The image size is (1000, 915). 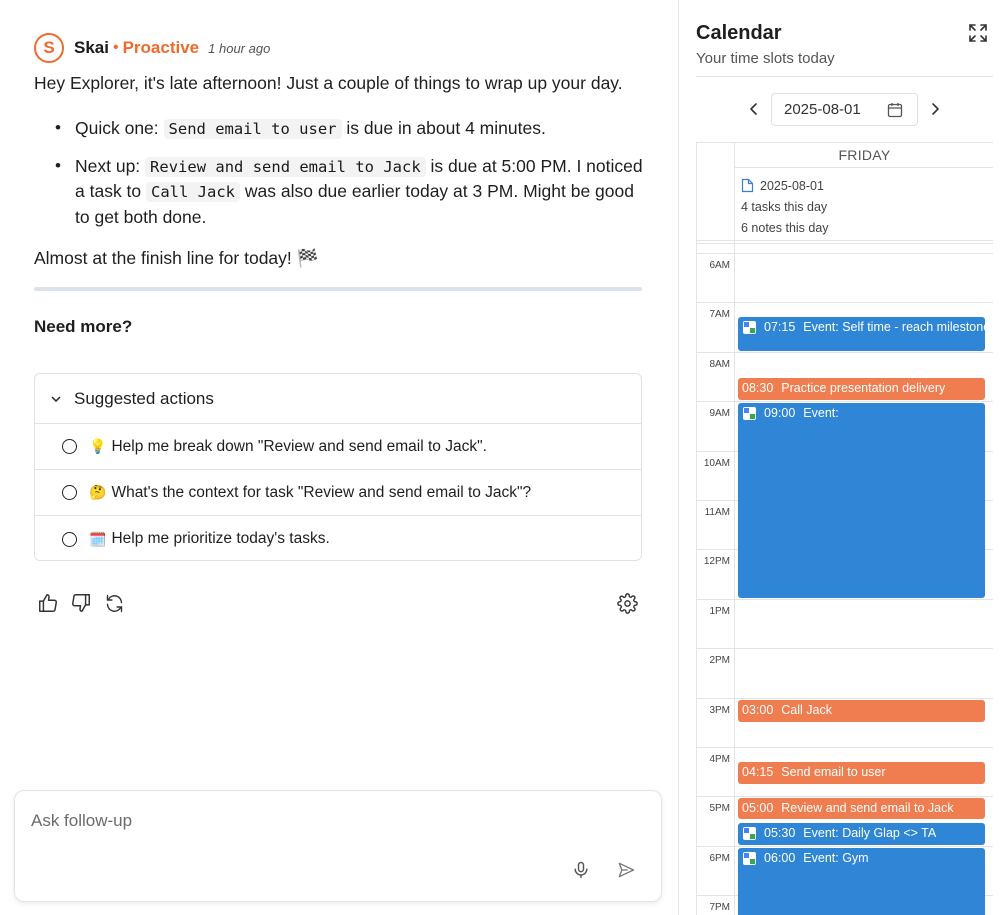 I want to click on event-time: 05:30, so click(x=780, y=833).